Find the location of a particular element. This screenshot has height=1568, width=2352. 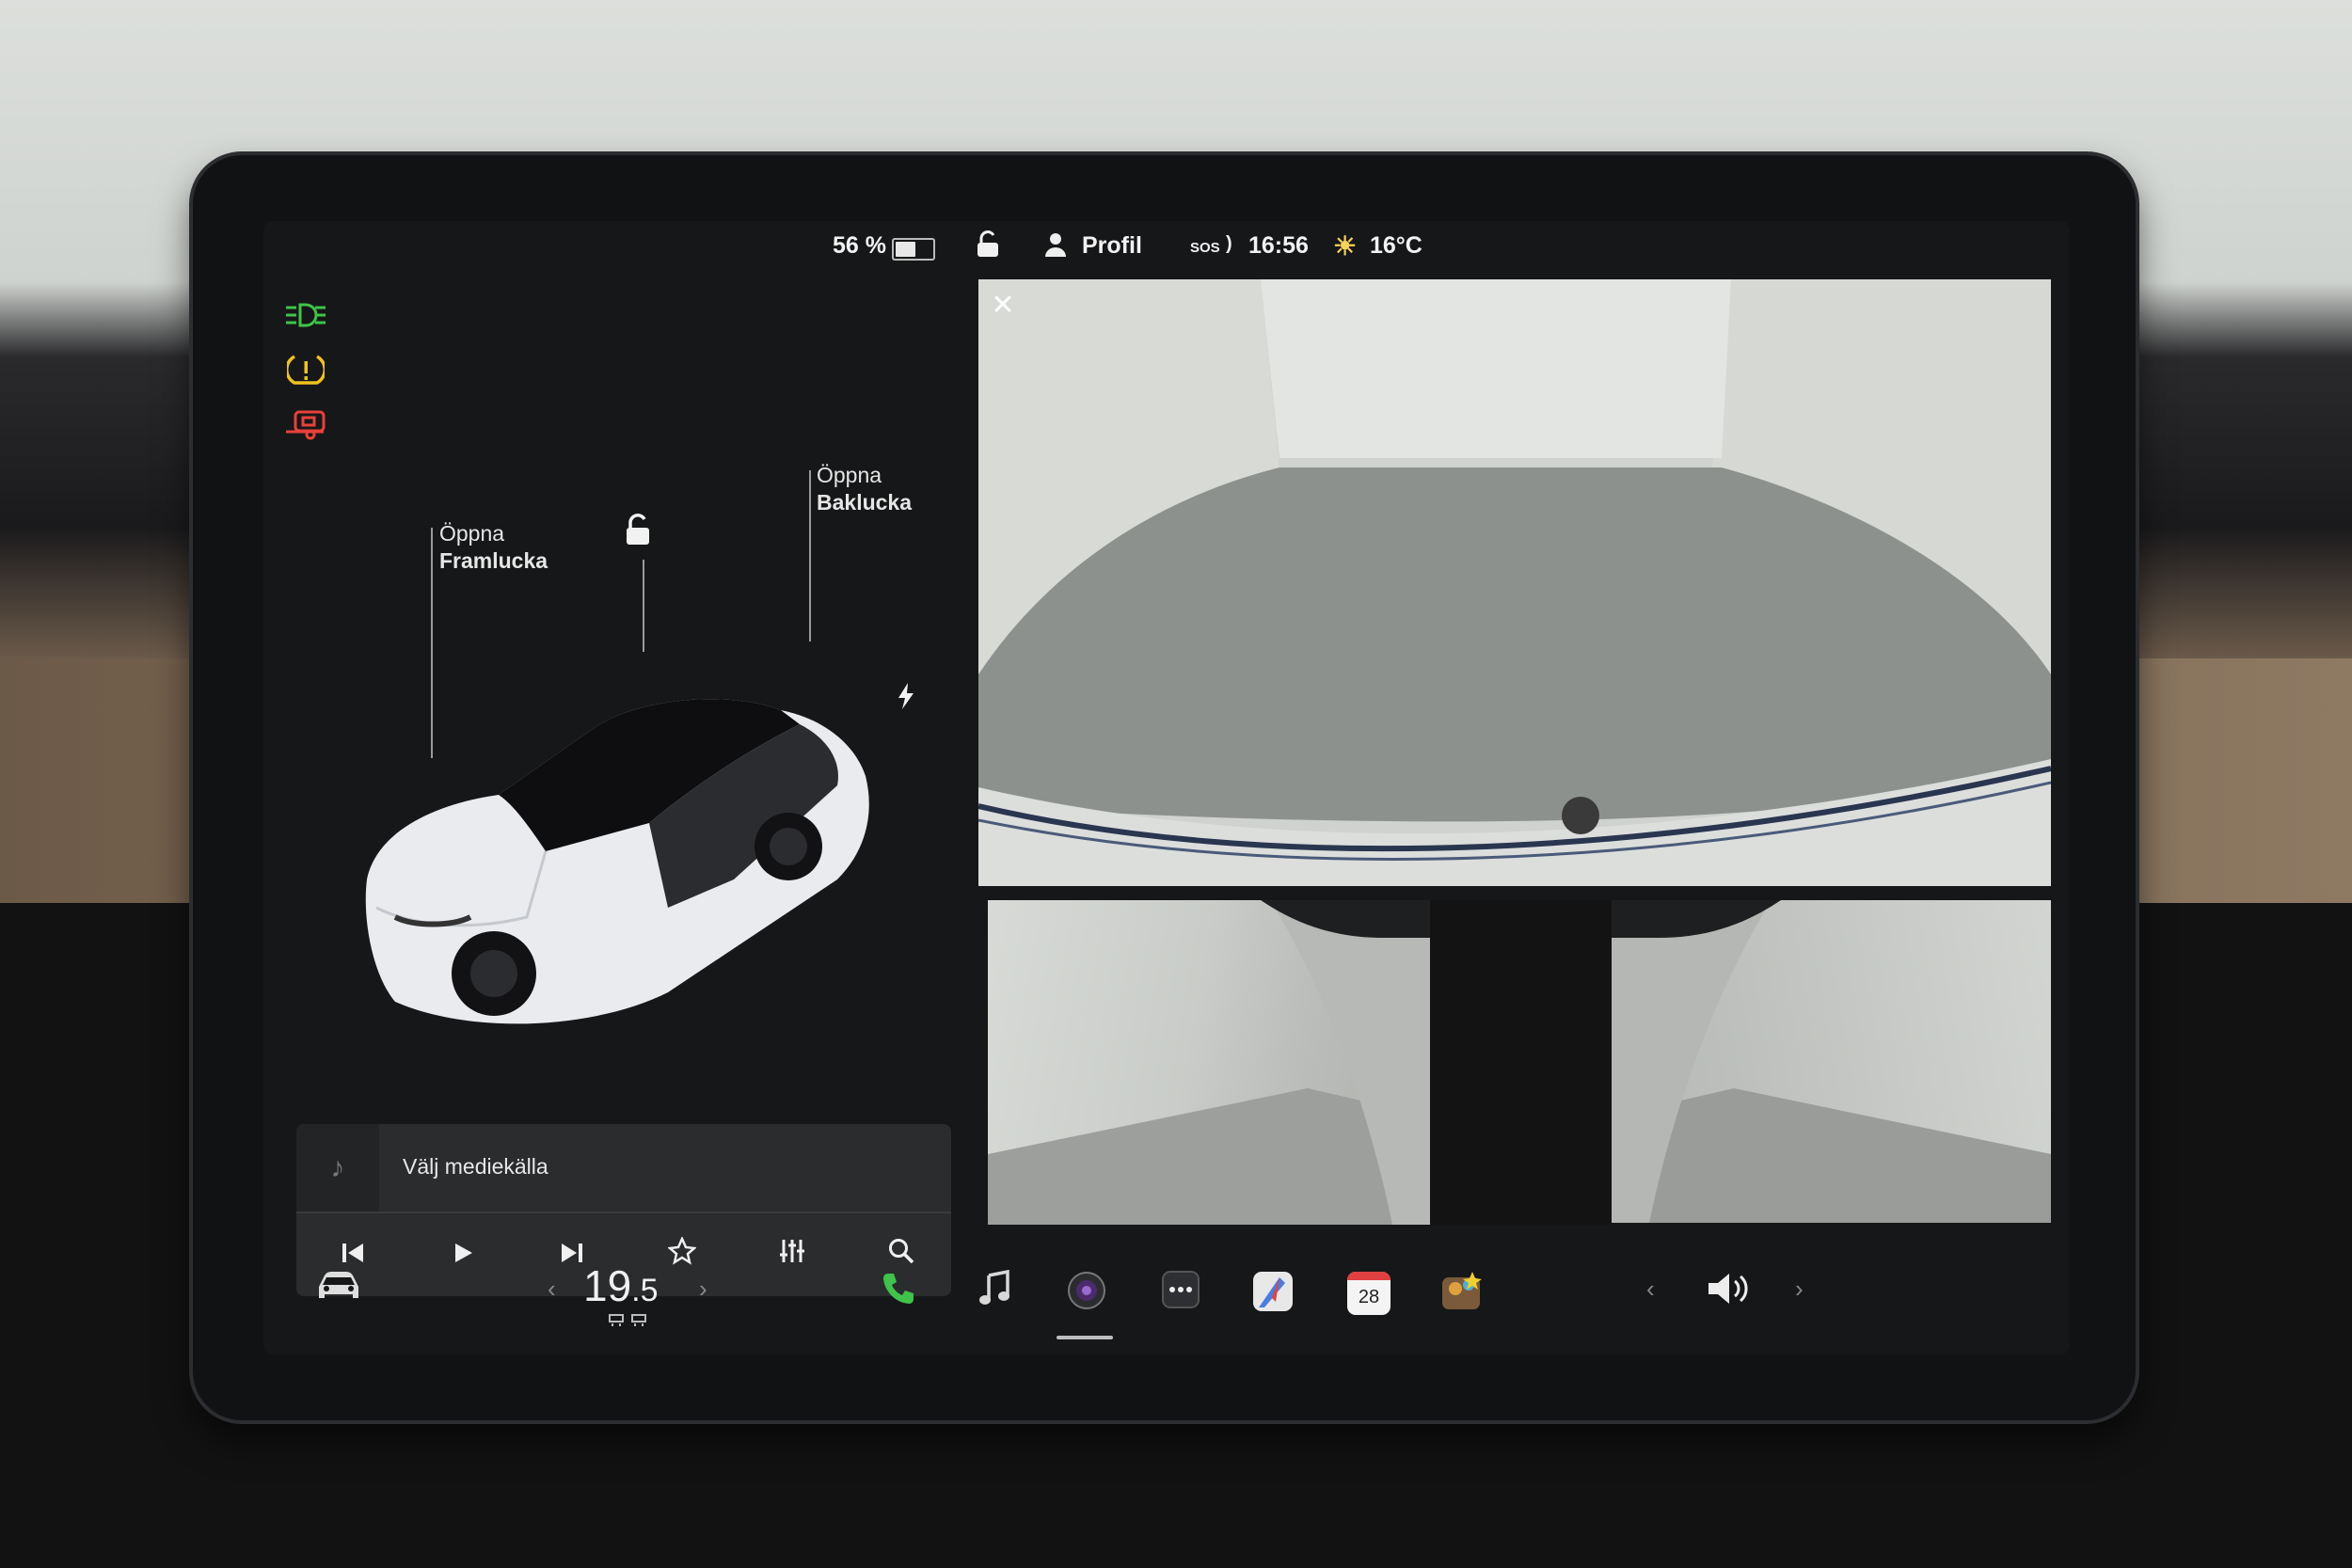

tire-pressure-warning-icon is located at coordinates (305, 371).